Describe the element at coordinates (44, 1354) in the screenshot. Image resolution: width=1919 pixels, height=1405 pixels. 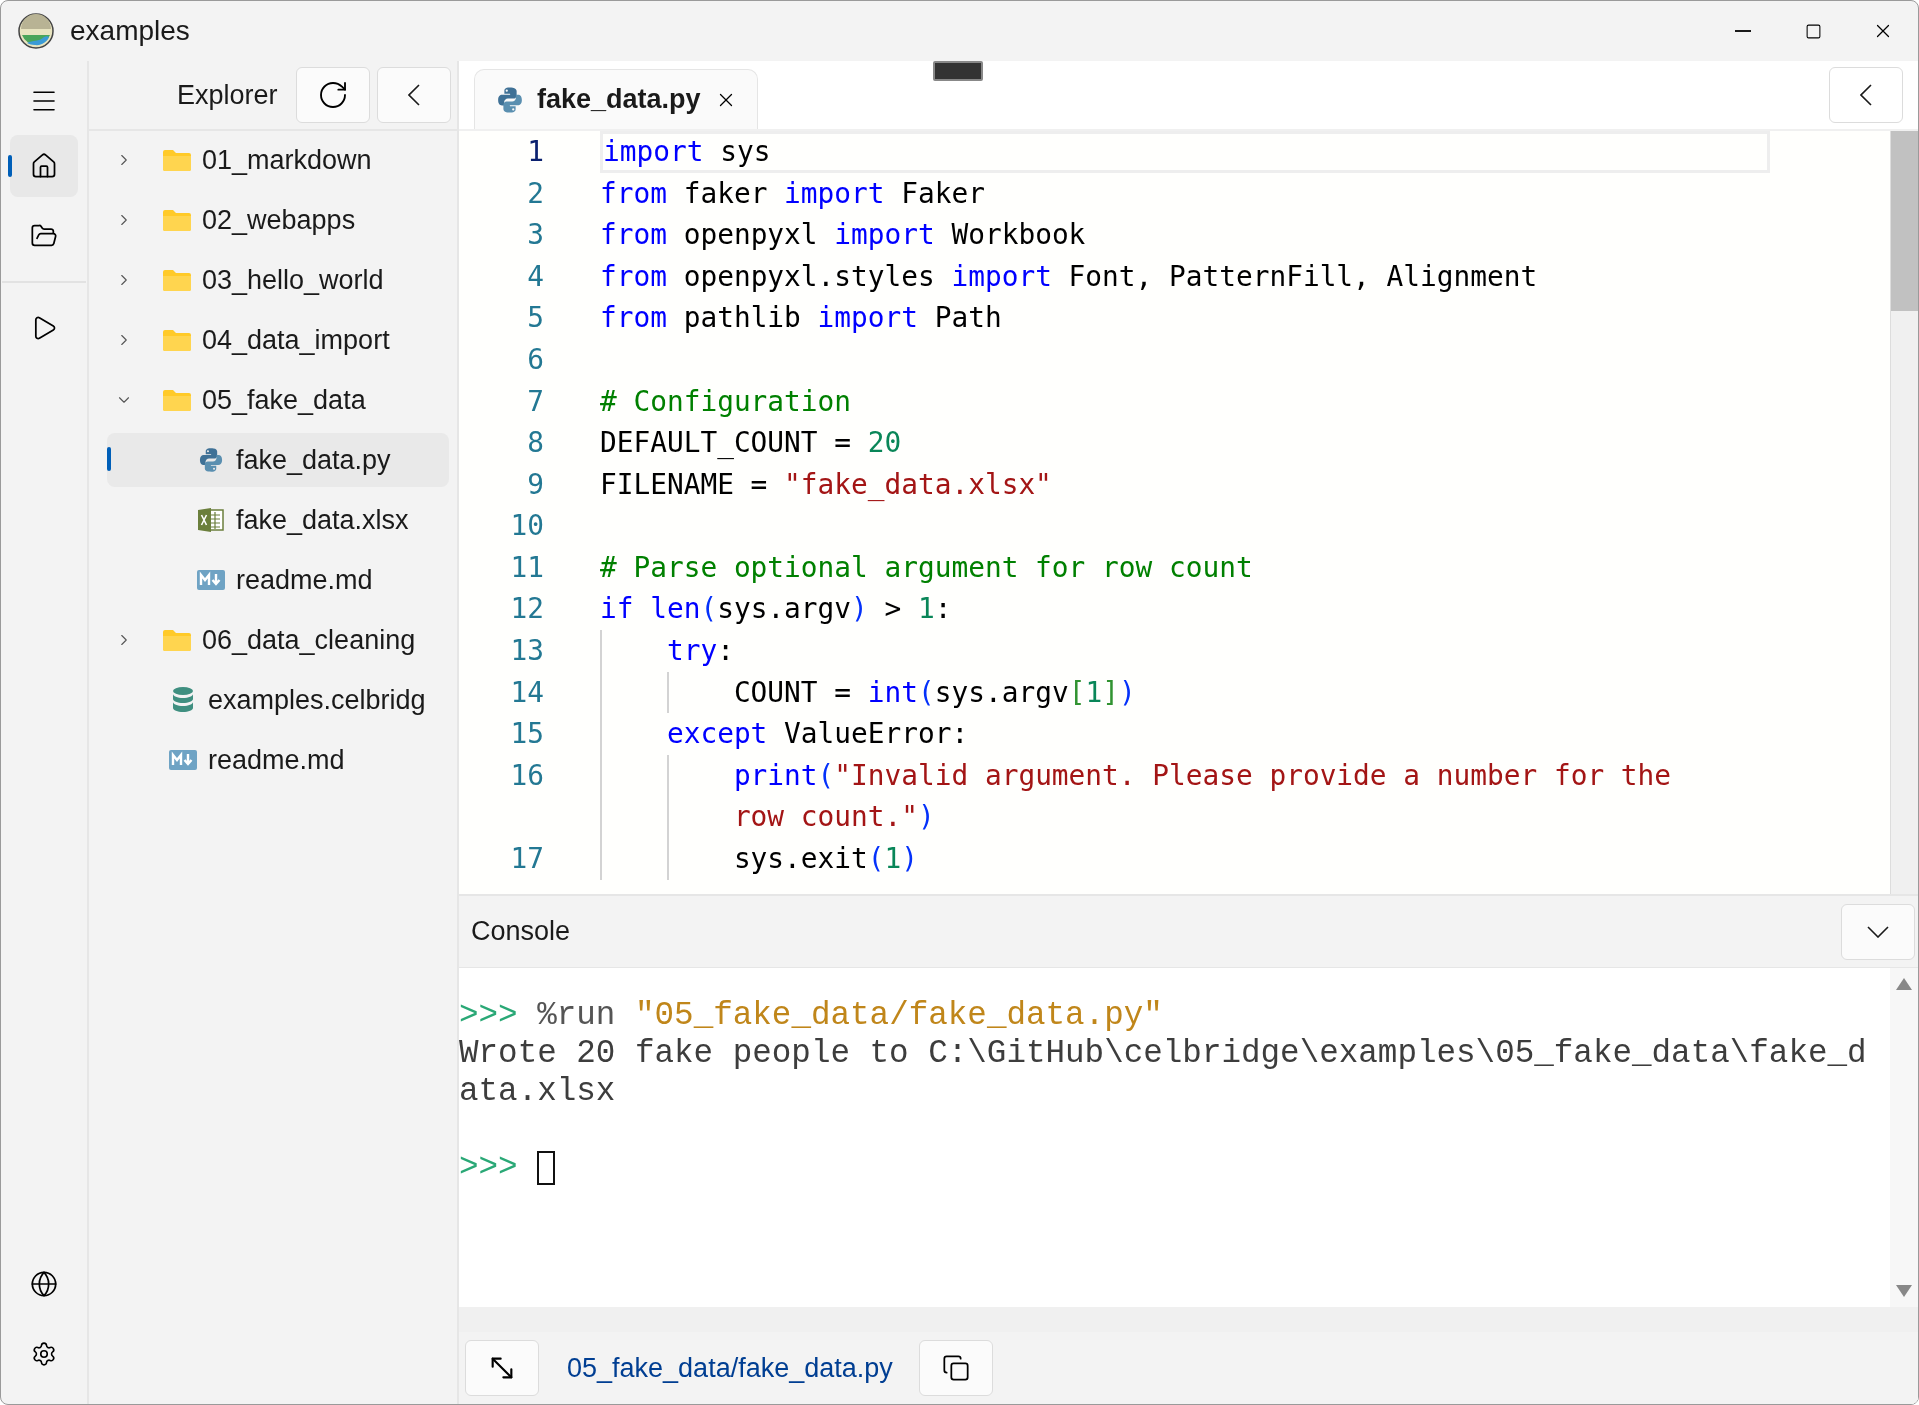
I see `settings-icon` at that location.